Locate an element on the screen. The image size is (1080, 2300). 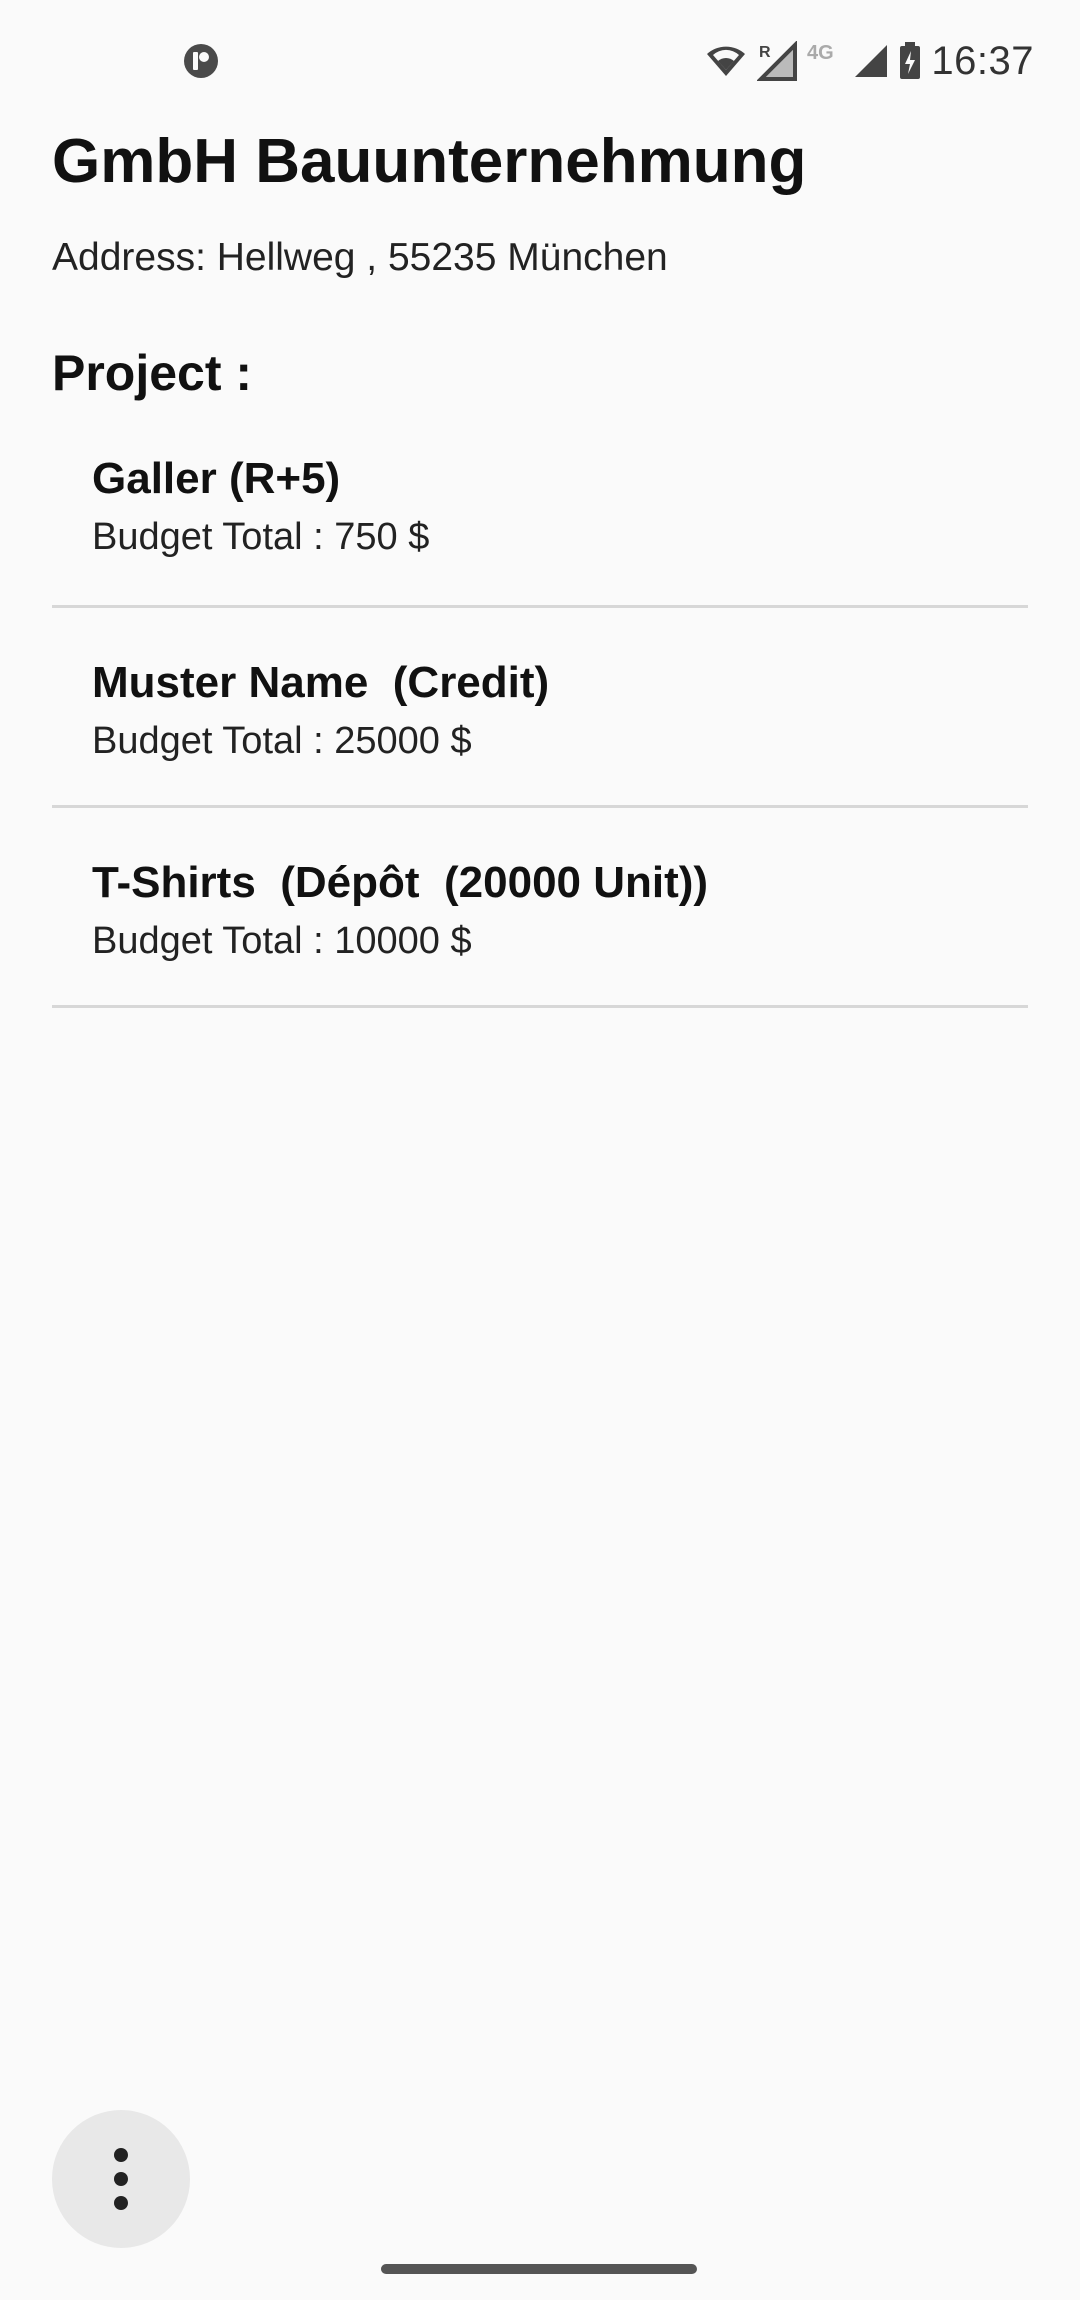
status-icons: R 4G 16:37 is located at coordinates (869, 61).